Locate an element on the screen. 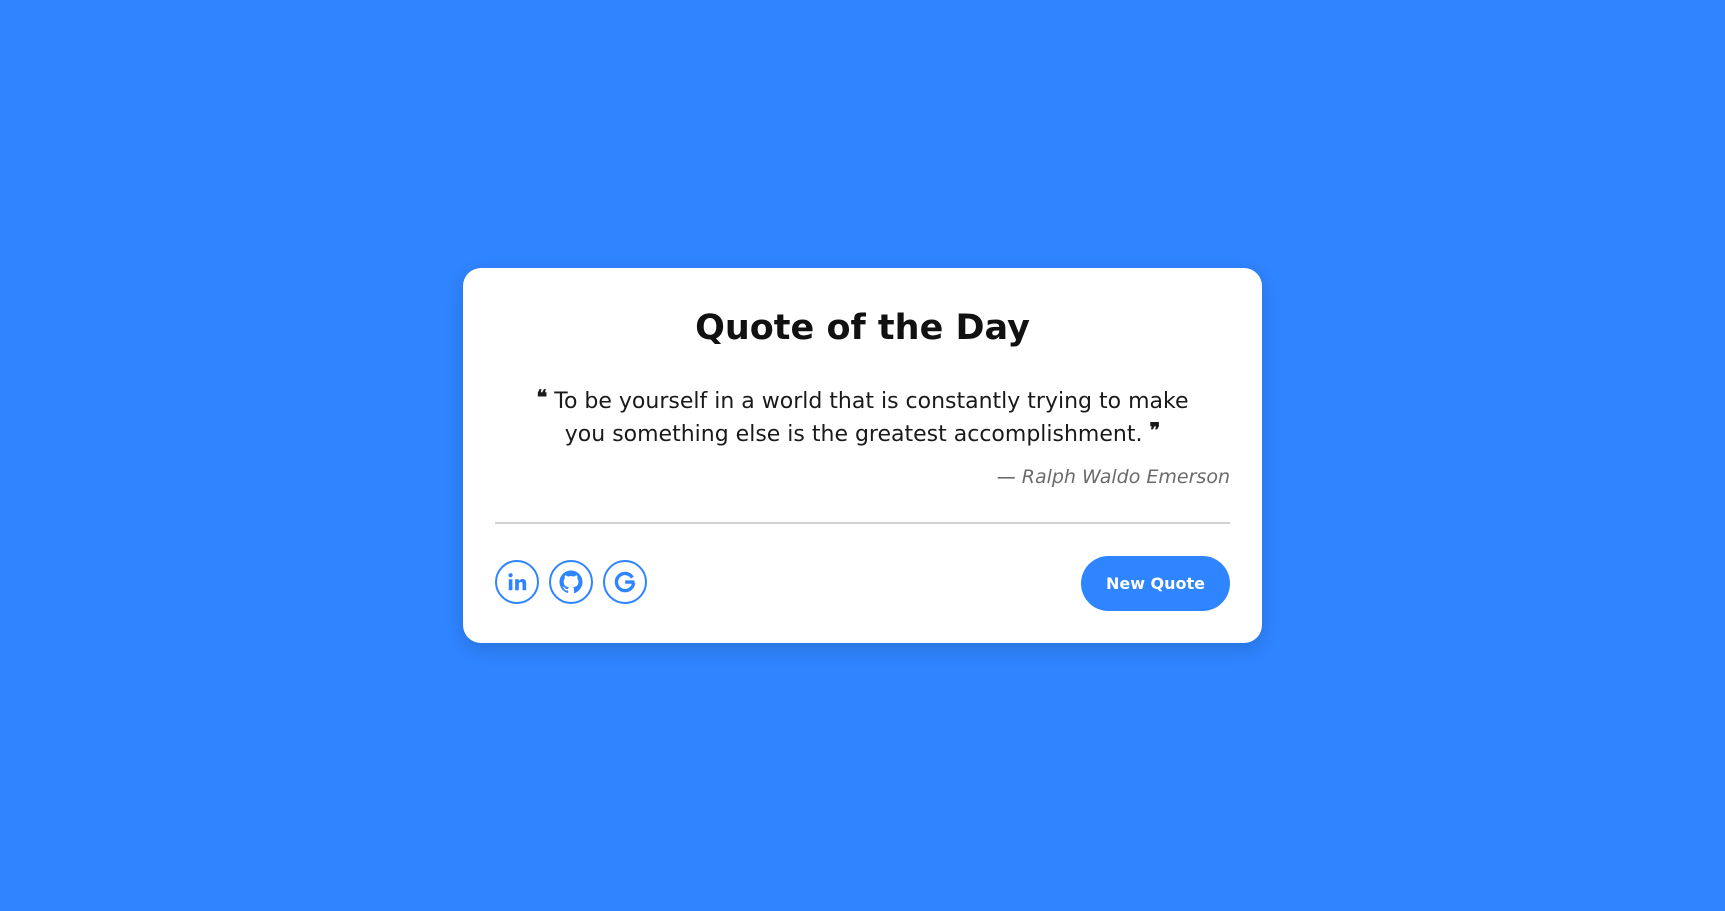 This screenshot has width=1725, height=911. close-quote-icon: ❞ is located at coordinates (1155, 430).